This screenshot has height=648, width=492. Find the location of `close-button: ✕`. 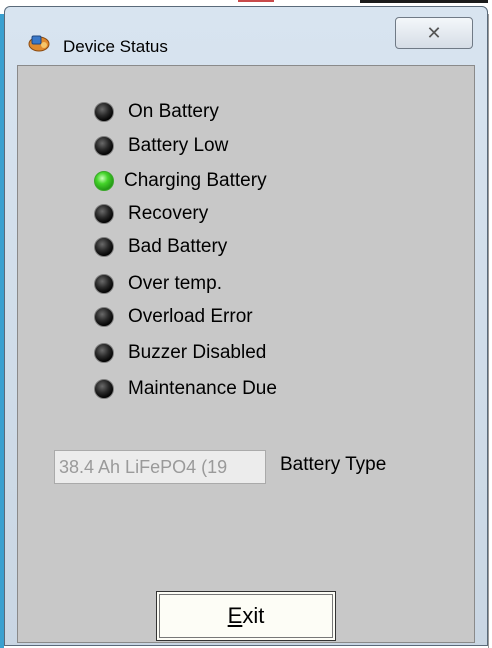

close-button: ✕ is located at coordinates (434, 33).